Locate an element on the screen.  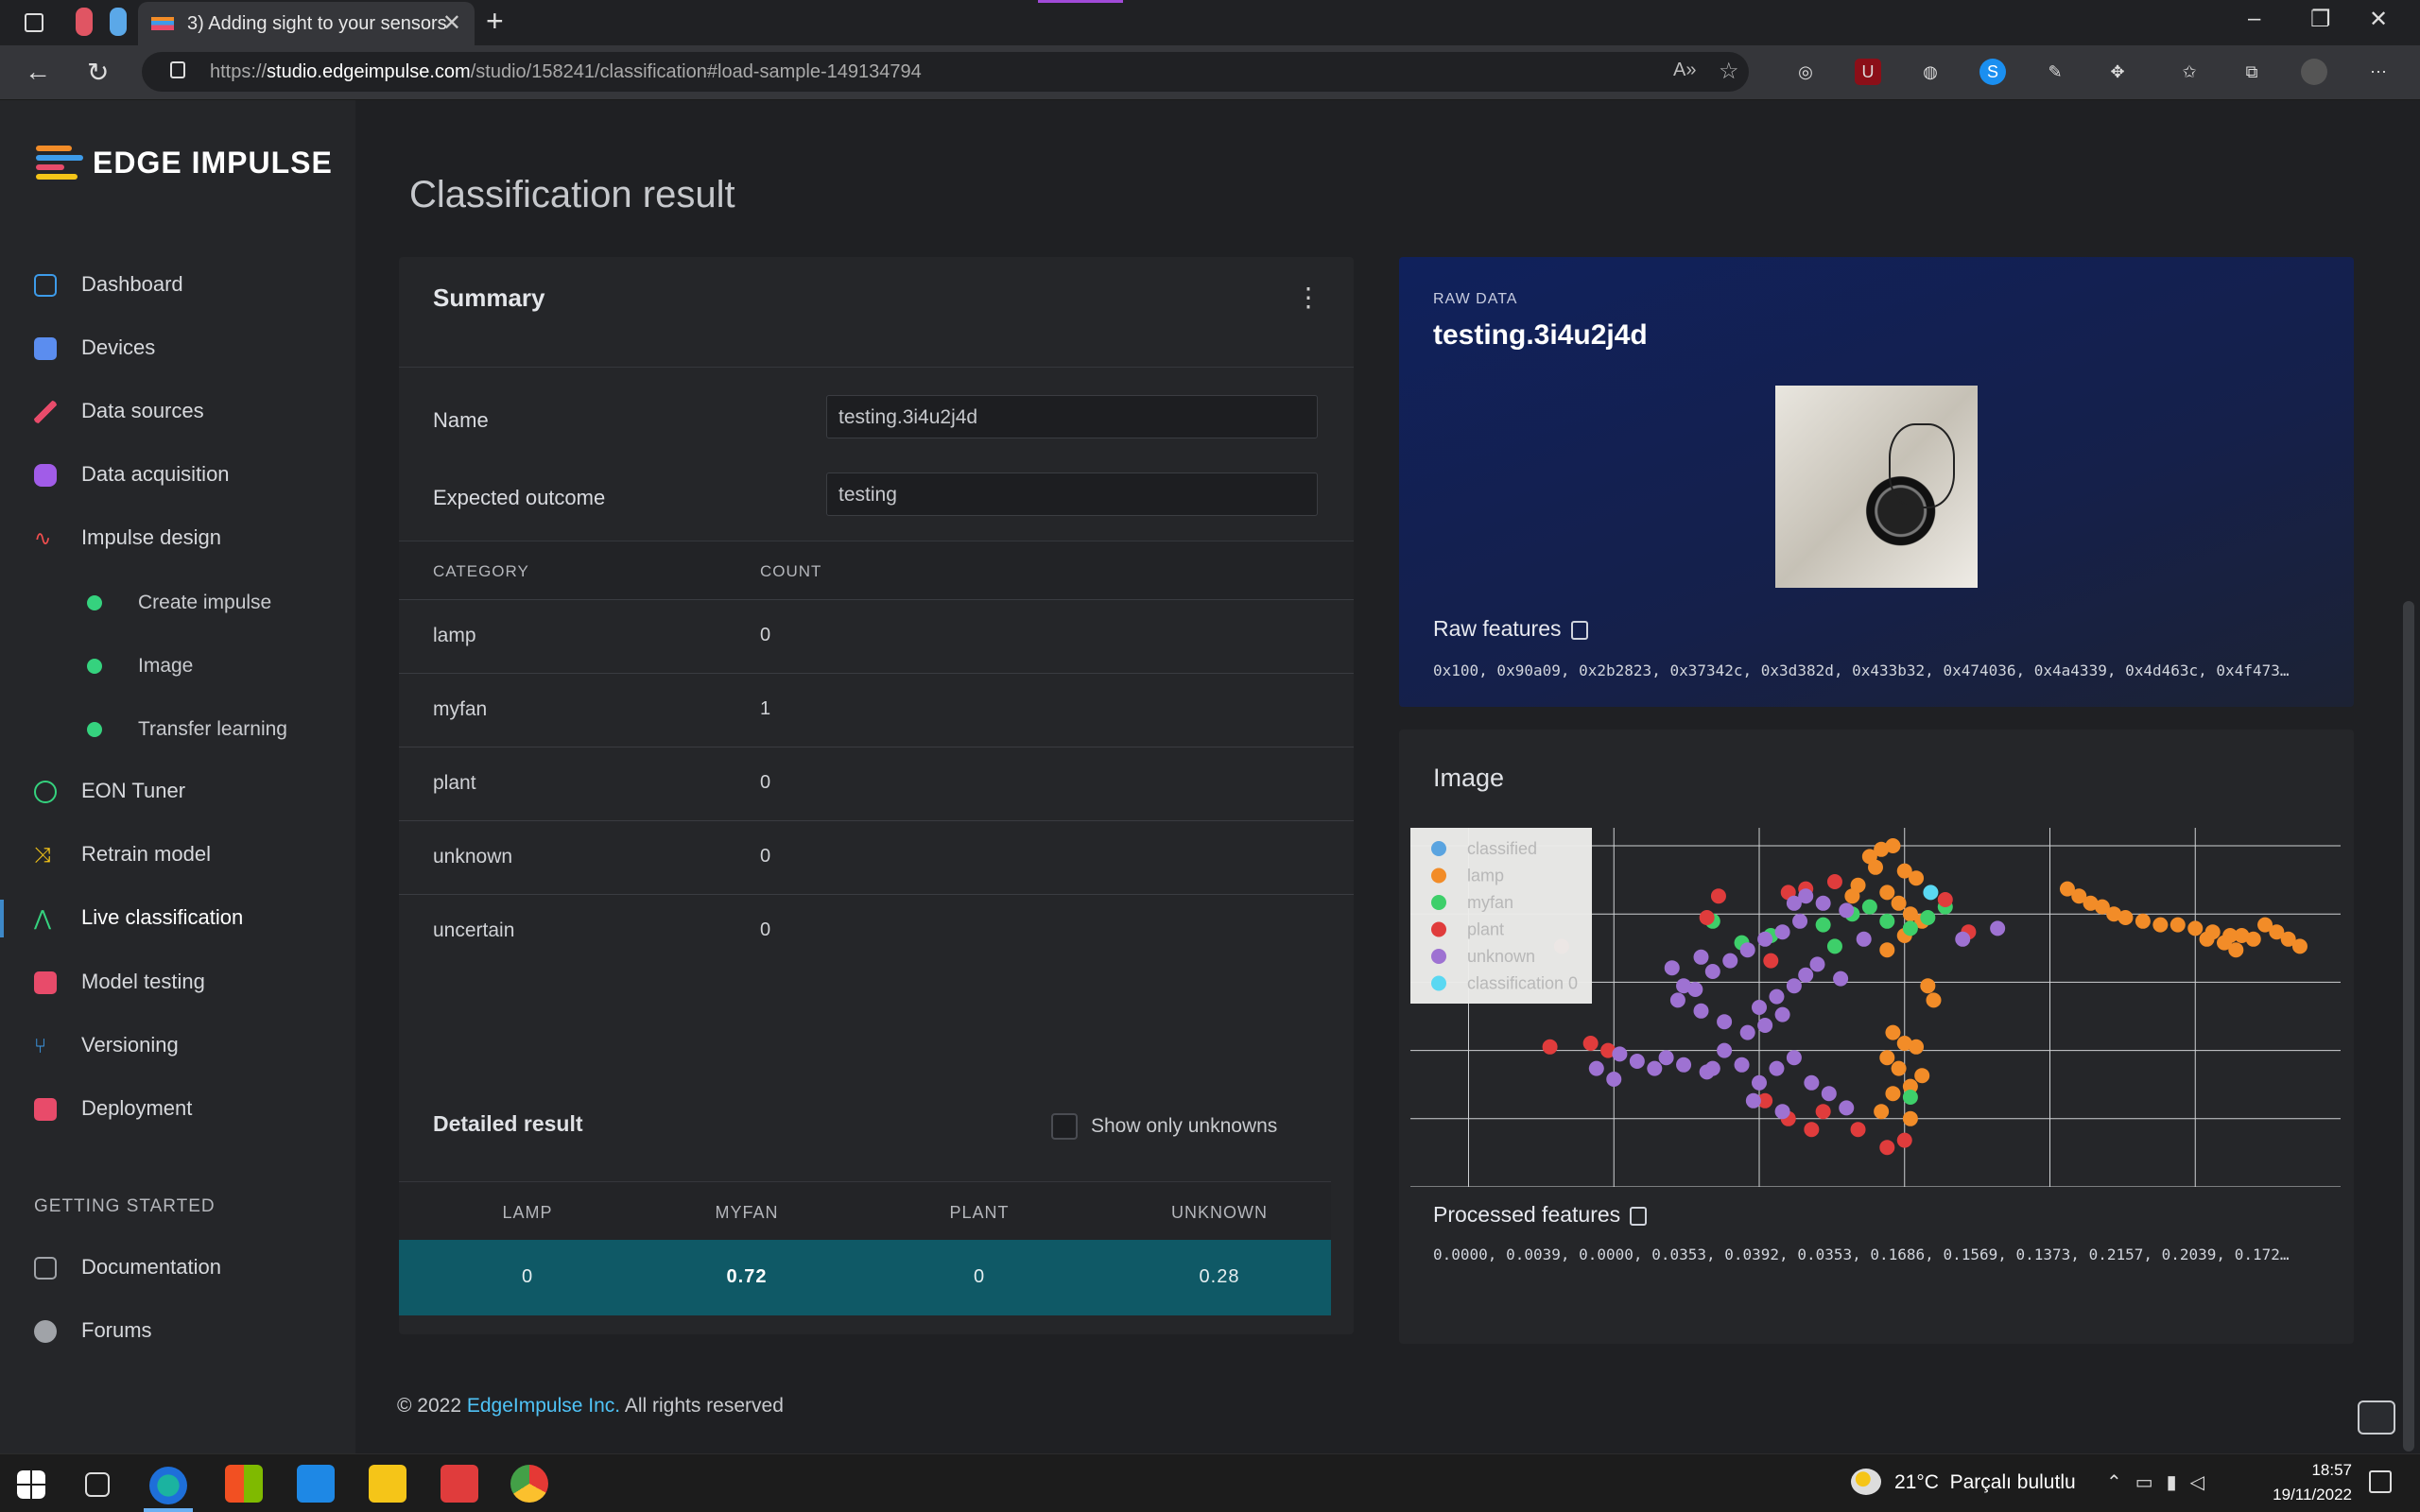
sidebar-item-forums: Forums is located at coordinates (93, 1331).